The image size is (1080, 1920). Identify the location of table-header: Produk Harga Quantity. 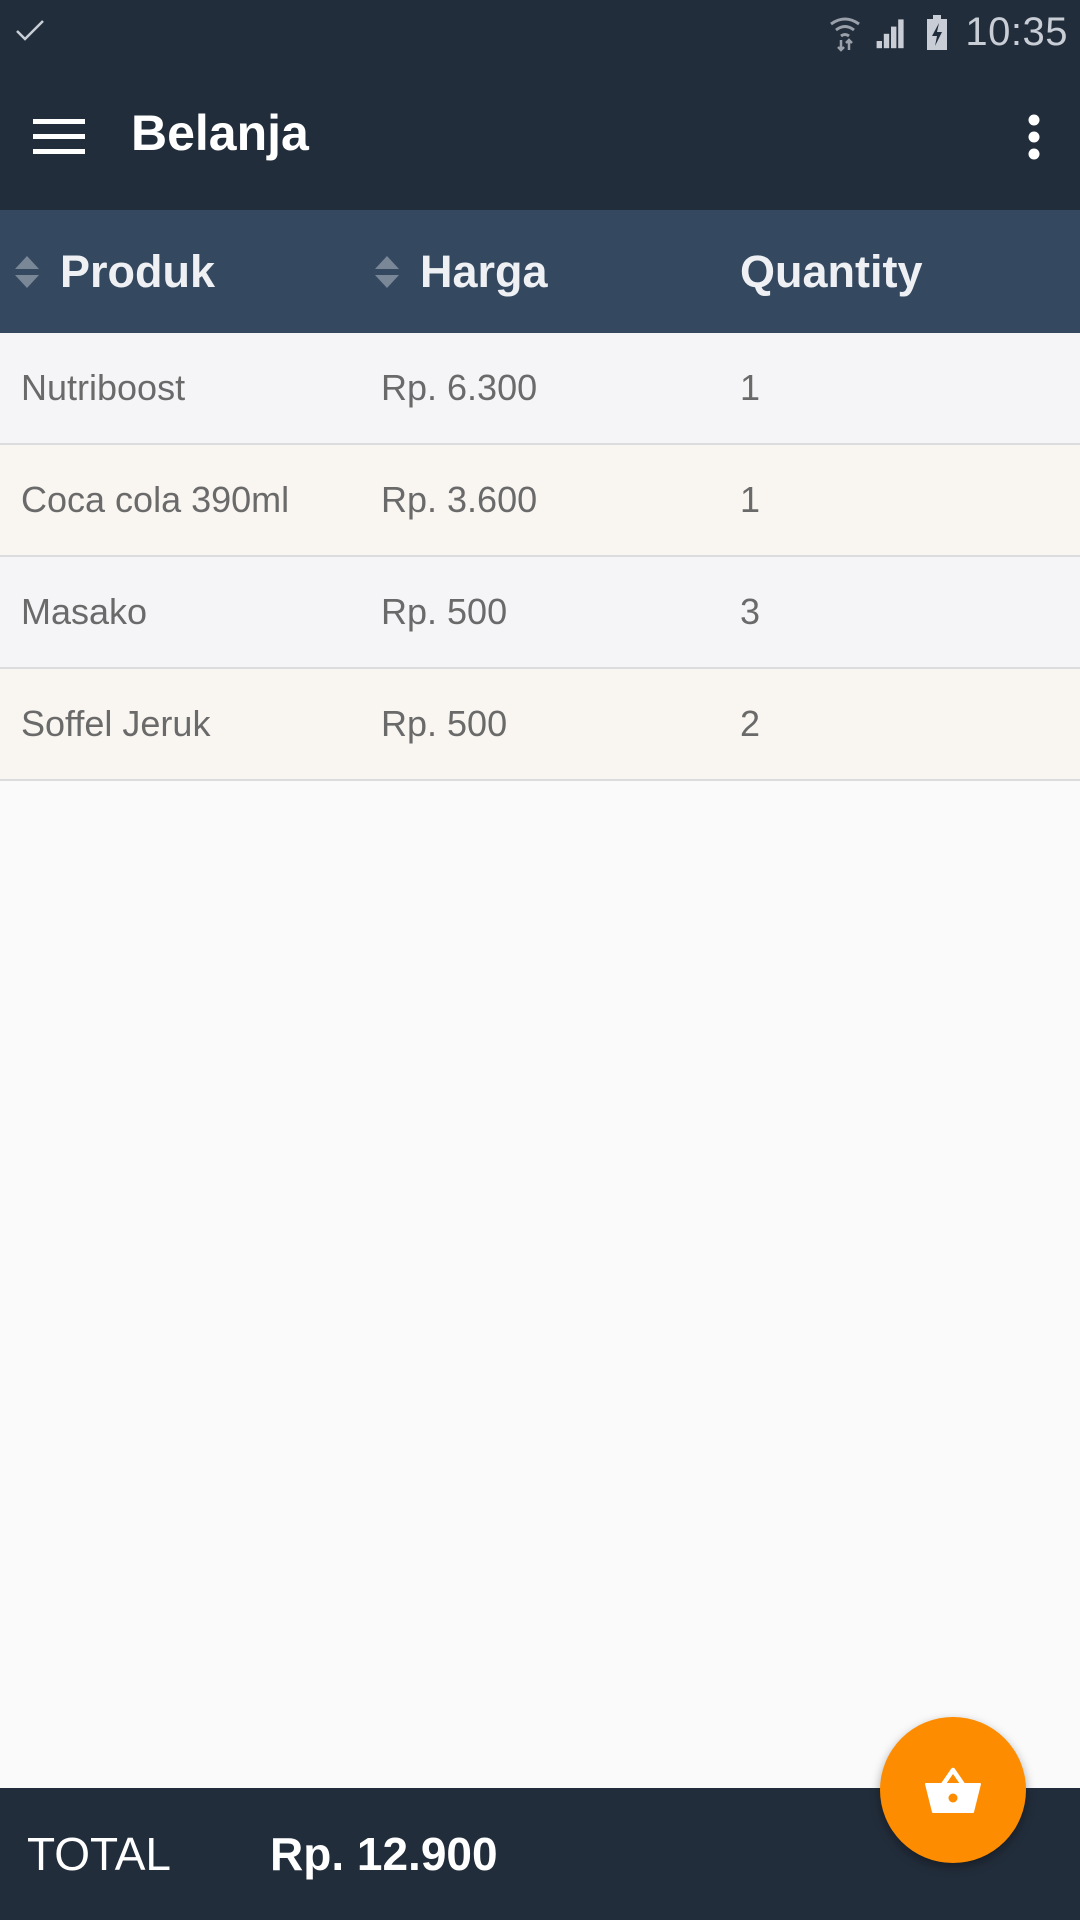
(540, 271).